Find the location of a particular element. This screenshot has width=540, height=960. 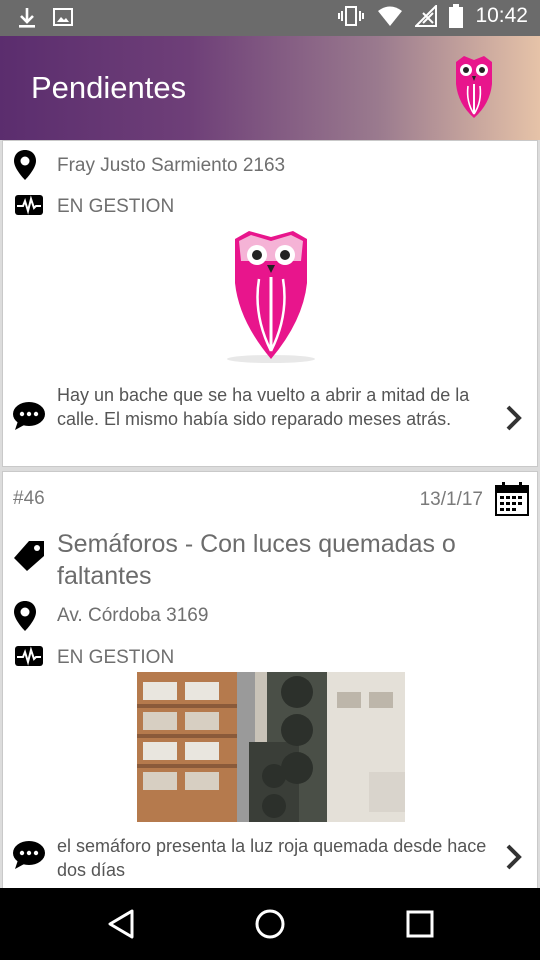

report-date: 13/1/17 is located at coordinates (451, 499).